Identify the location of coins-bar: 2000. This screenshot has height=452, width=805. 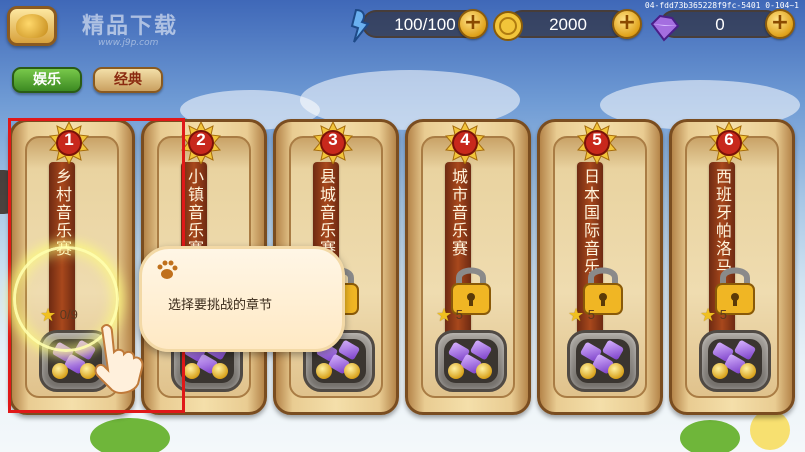
(568, 24).